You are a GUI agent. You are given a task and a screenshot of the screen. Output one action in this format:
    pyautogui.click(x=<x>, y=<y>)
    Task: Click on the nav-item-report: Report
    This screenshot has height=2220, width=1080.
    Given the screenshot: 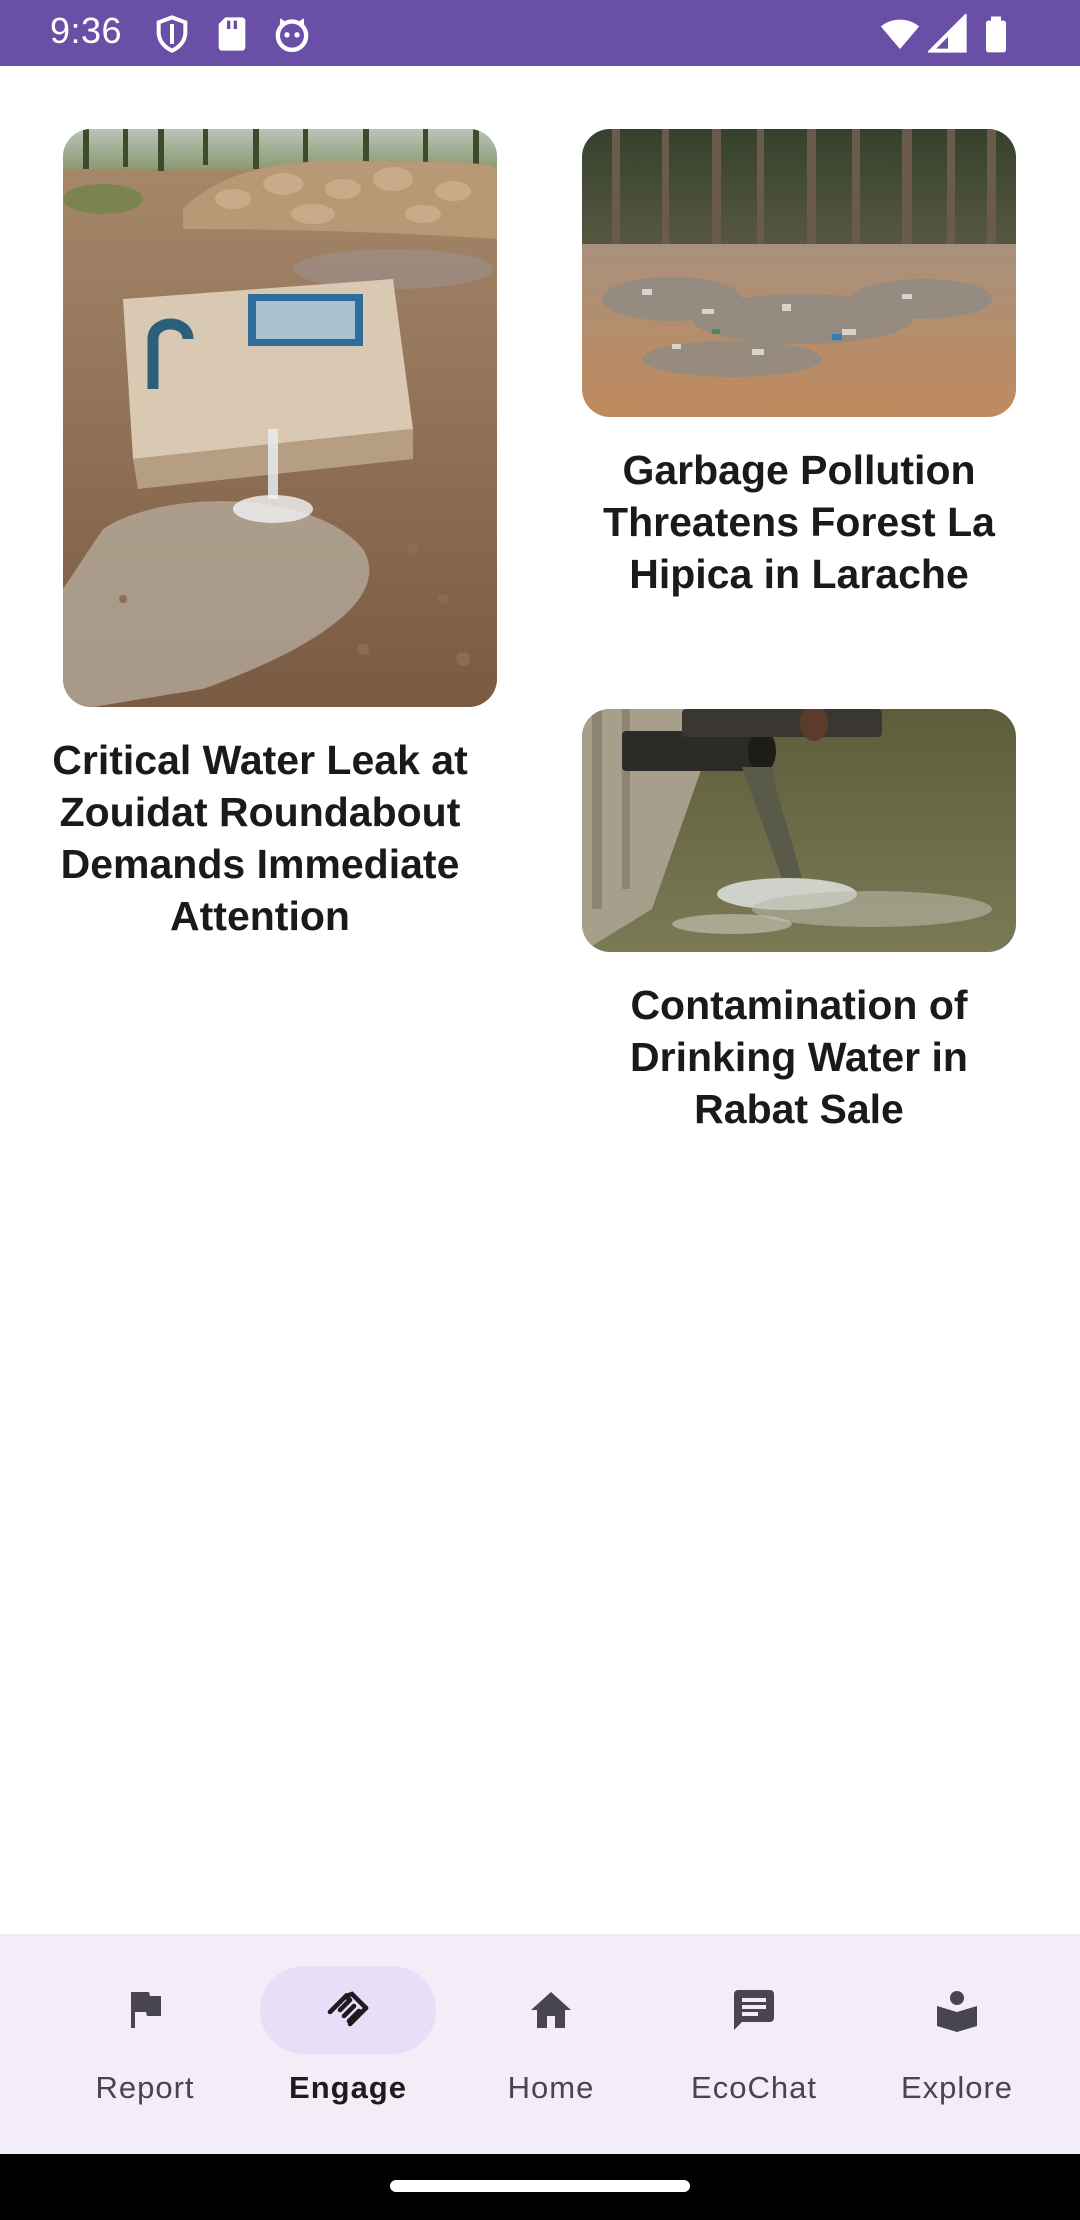 What is the action you would take?
    pyautogui.click(x=145, y=2046)
    